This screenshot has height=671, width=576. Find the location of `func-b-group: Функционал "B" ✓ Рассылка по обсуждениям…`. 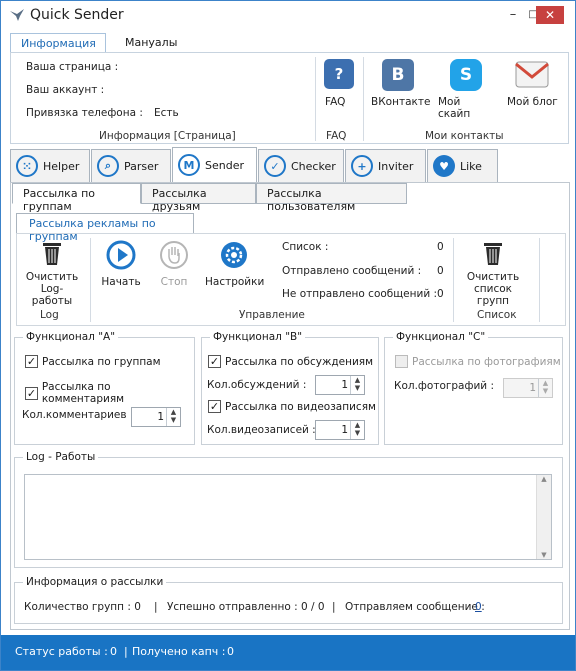

func-b-group: Функционал "B" ✓ Рассылка по обсуждениям… is located at coordinates (290, 388).